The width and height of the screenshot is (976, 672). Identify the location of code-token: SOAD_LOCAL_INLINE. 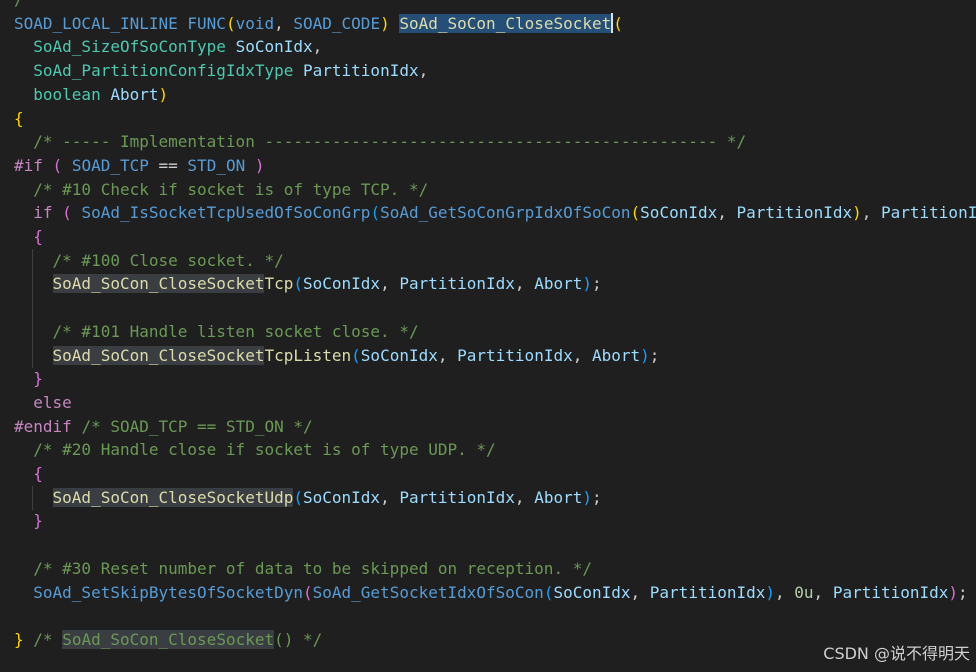
(96, 23).